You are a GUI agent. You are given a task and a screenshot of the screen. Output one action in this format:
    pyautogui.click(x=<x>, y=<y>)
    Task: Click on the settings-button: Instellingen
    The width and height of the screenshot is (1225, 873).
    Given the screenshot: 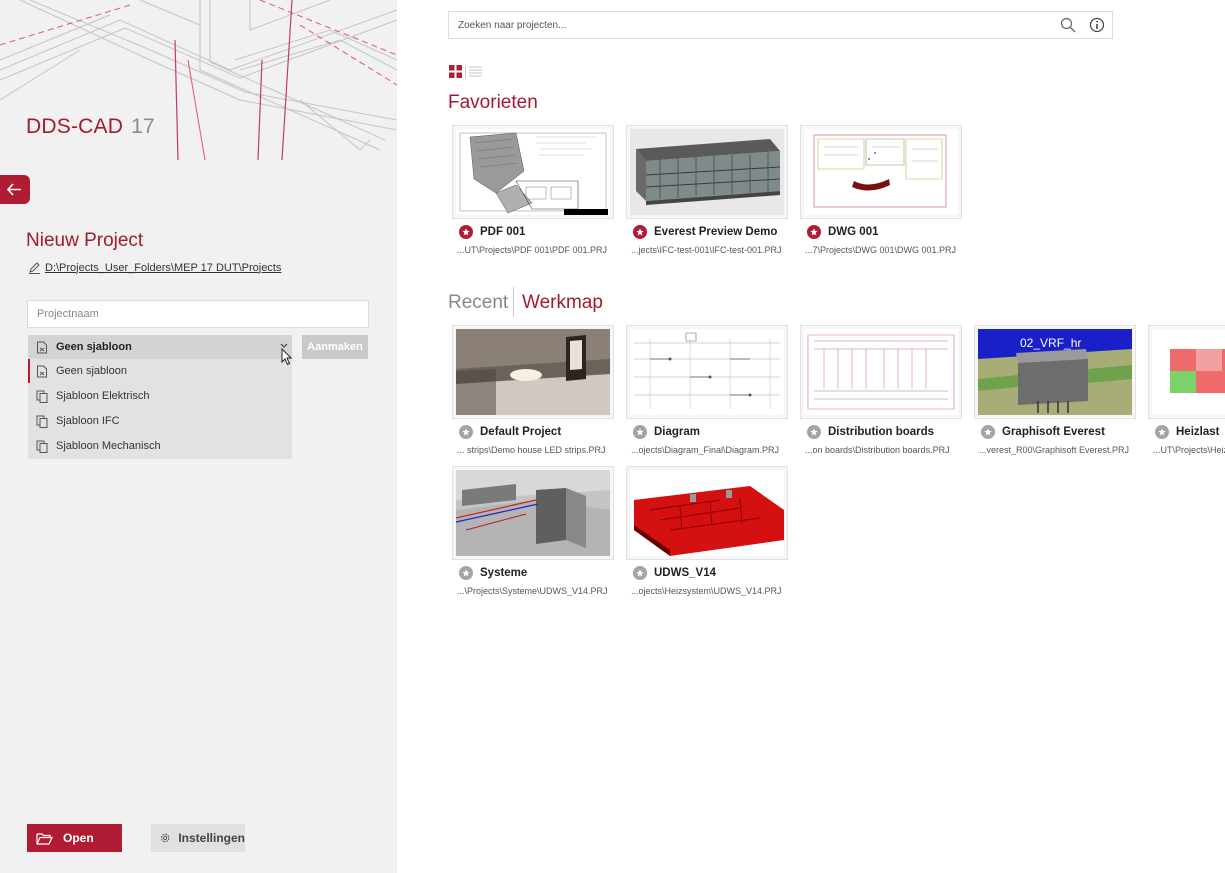 What is the action you would take?
    pyautogui.click(x=198, y=838)
    